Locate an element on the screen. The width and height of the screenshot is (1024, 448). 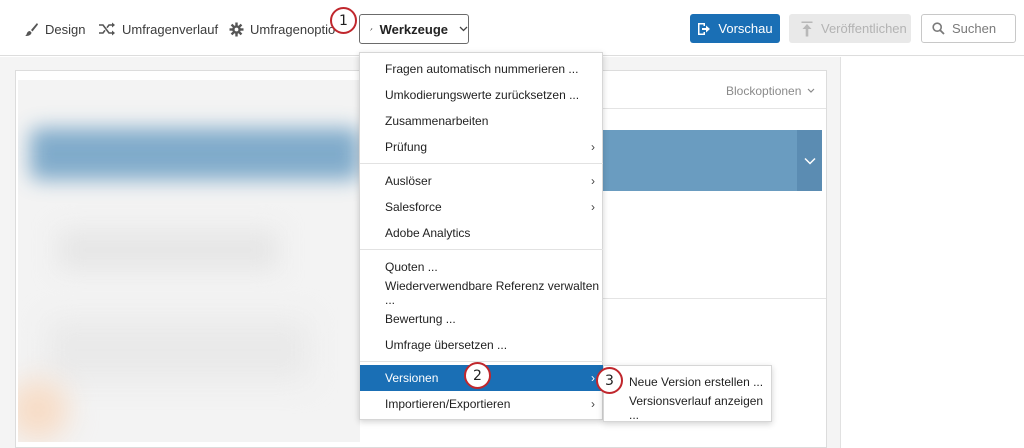
nav-survey-options: Umfragenoptio is located at coordinates (282, 29).